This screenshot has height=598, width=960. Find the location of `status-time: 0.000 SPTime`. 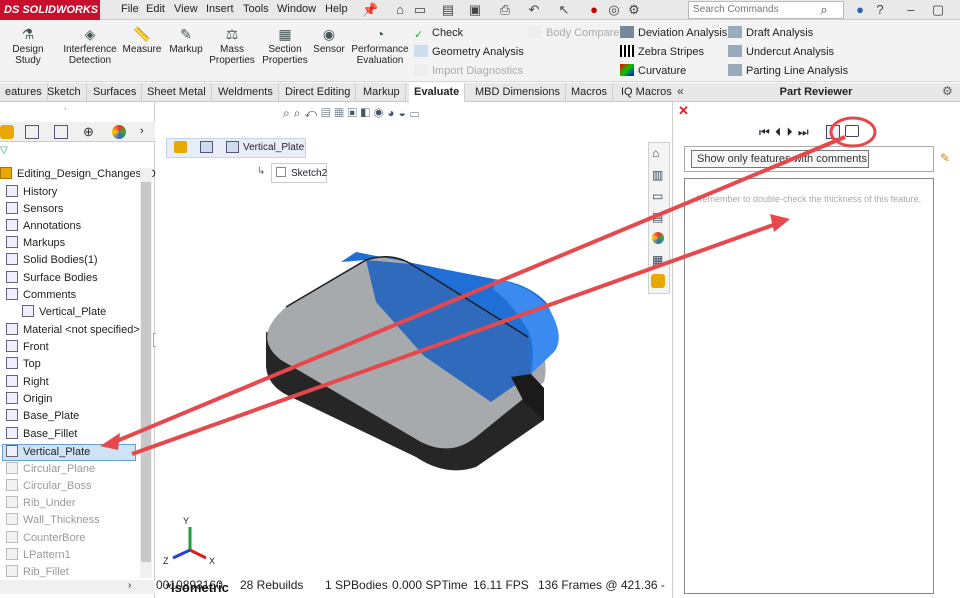

status-time: 0.000 SPTime is located at coordinates (430, 585).